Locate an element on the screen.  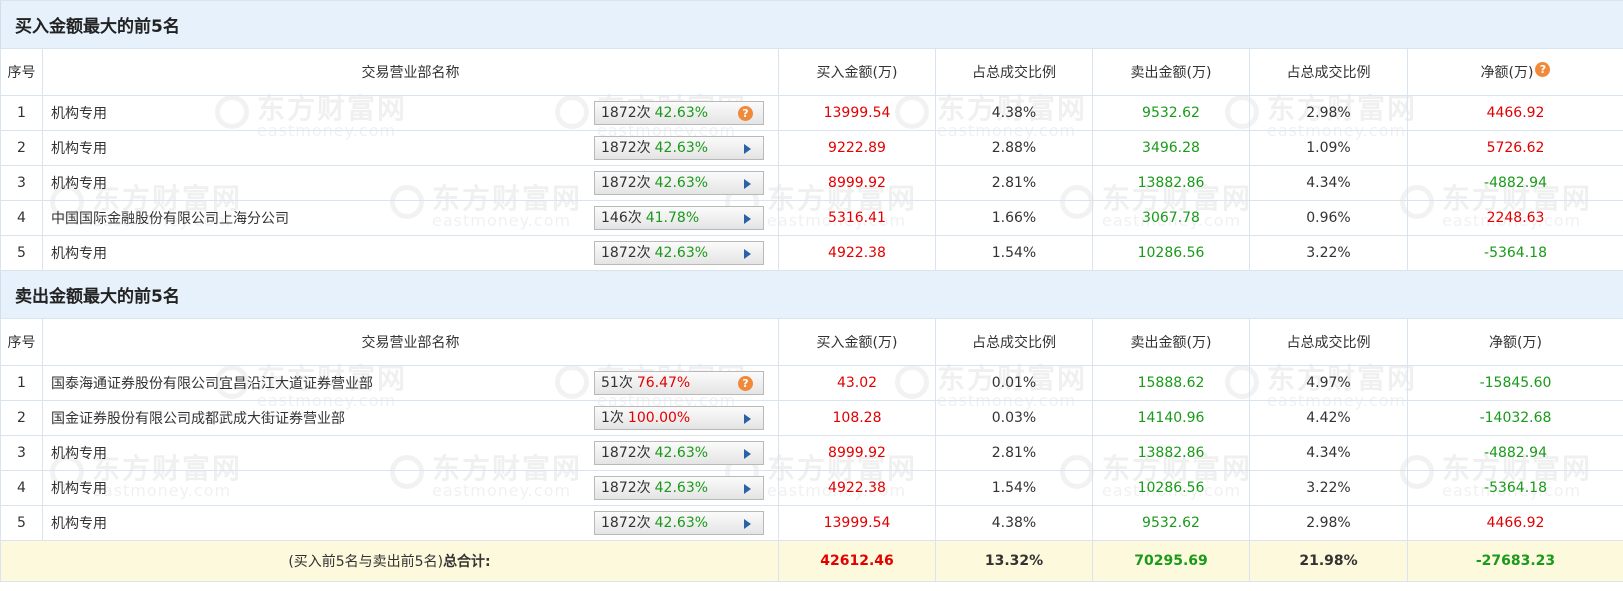
buy-ratio: 2.88% is located at coordinates (1014, 148).